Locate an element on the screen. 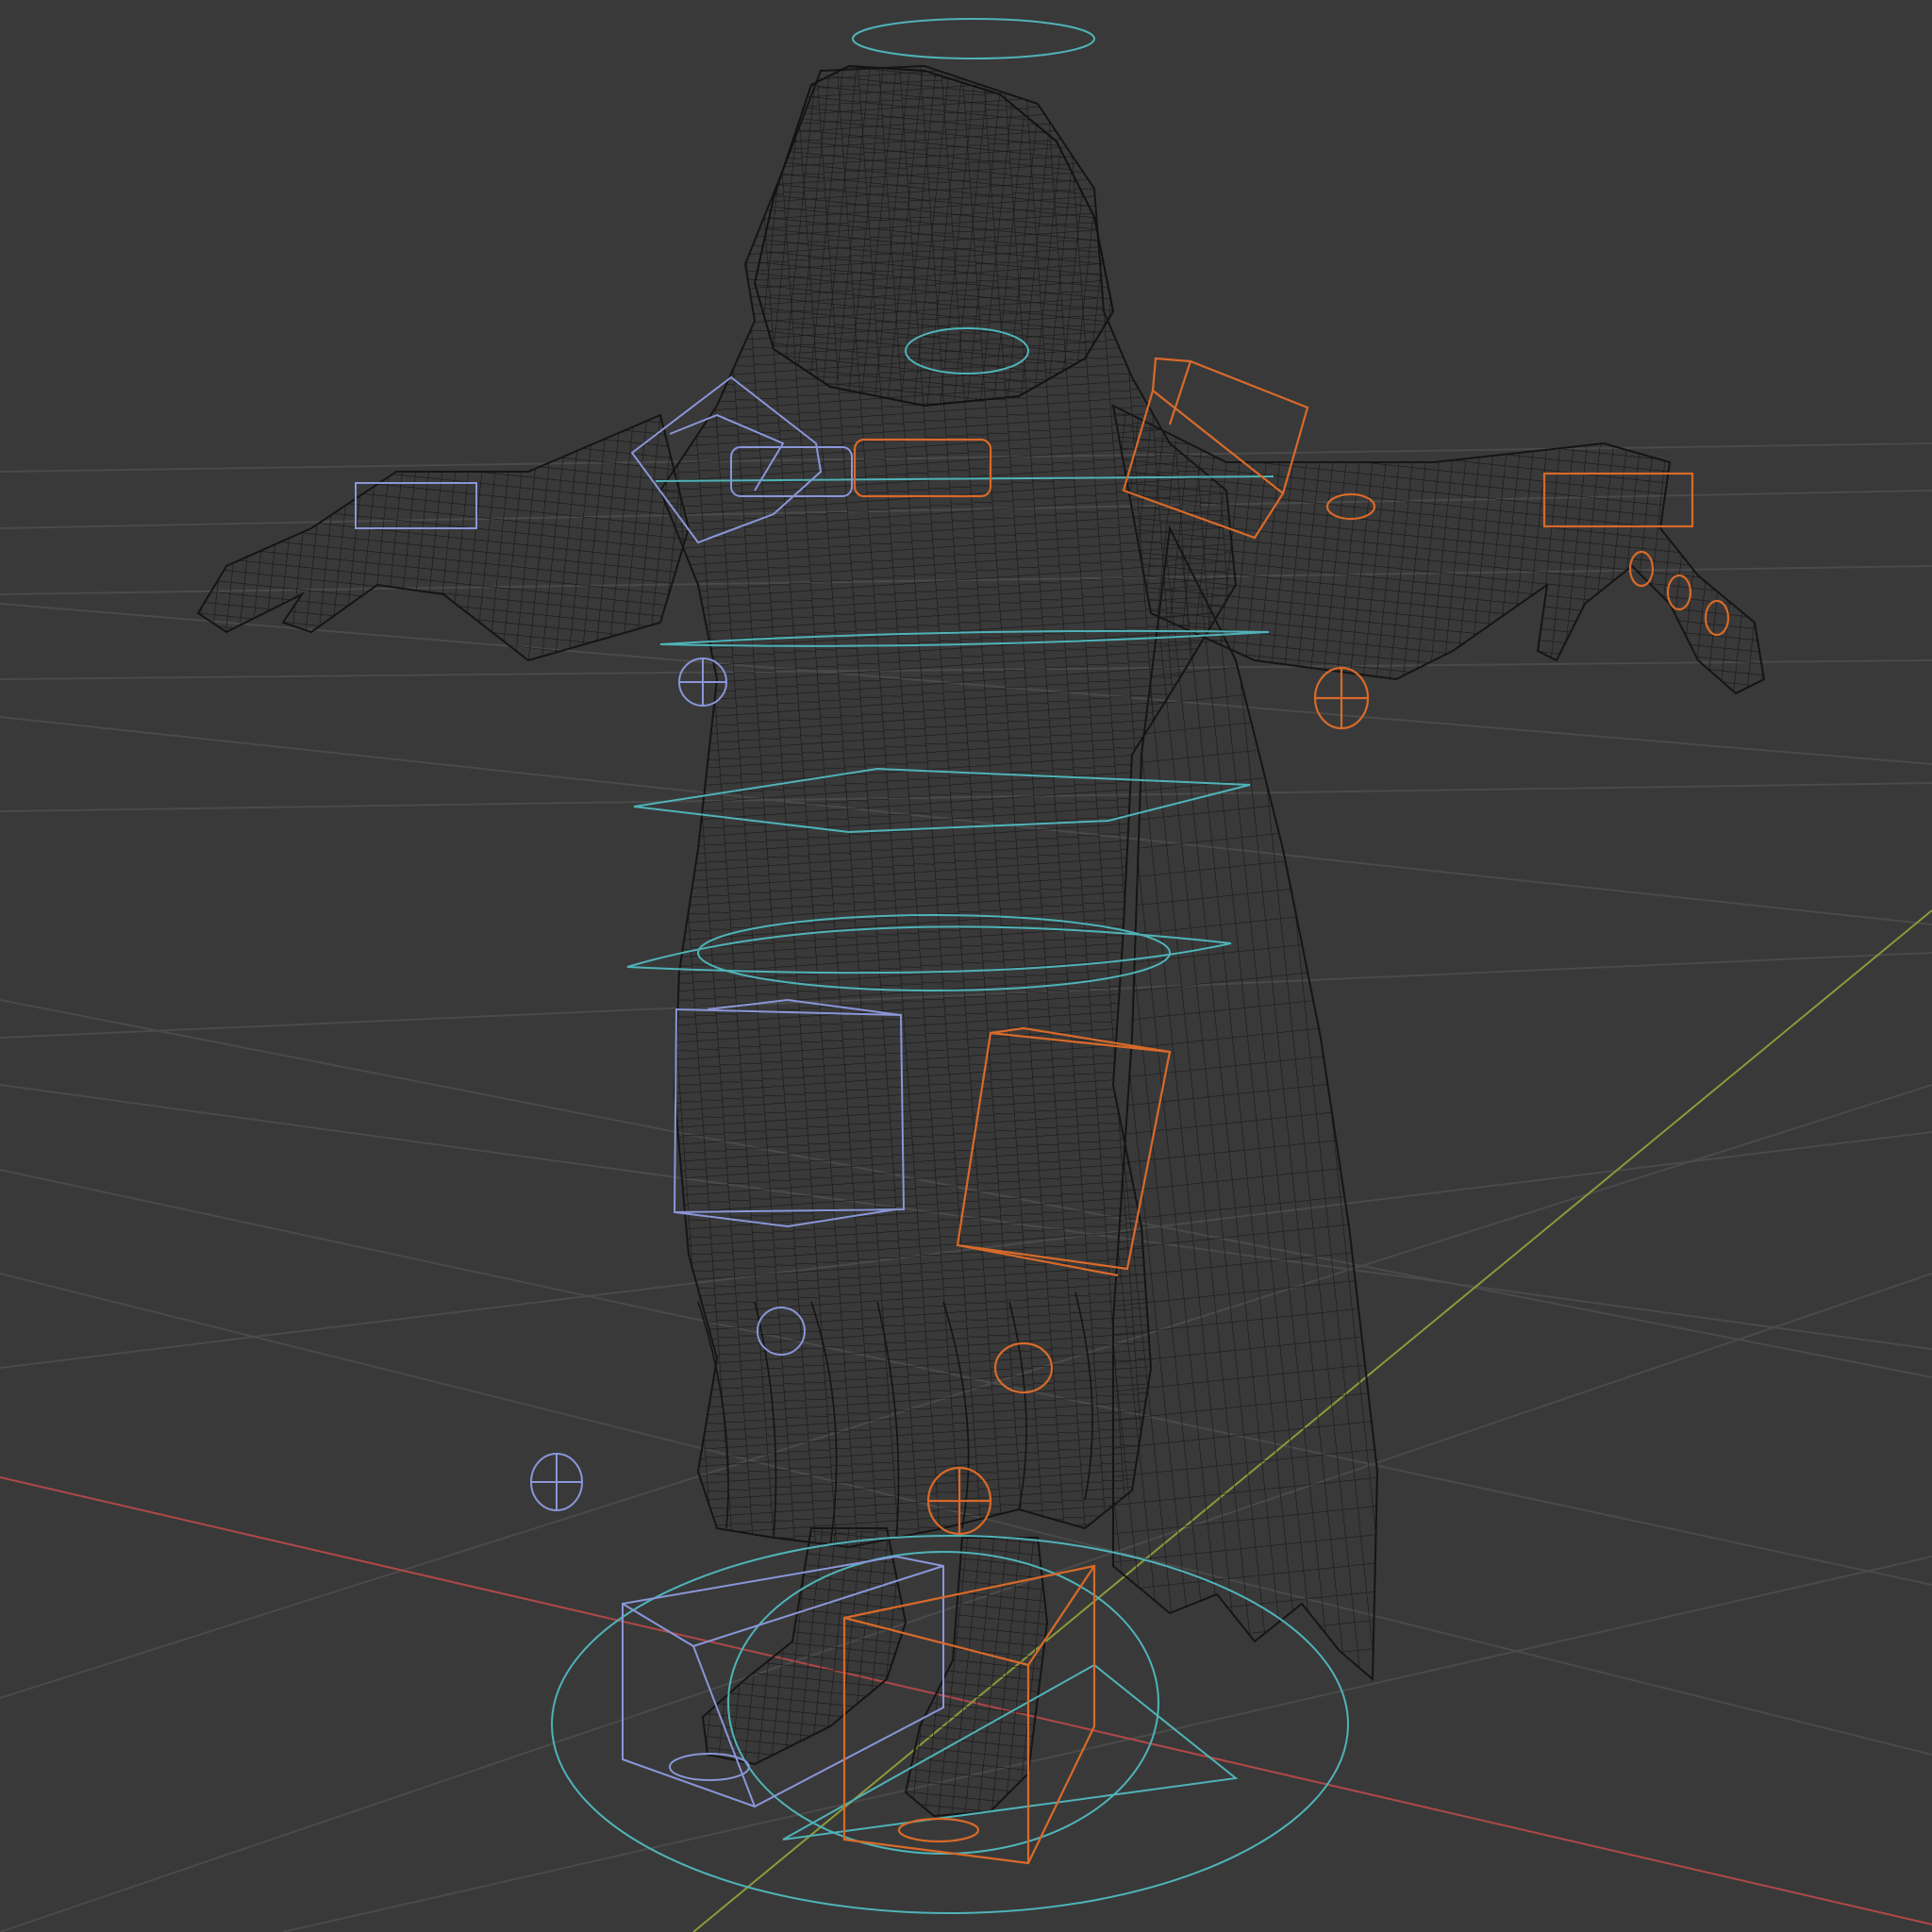 The height and width of the screenshot is (1932, 1932). head-halo-control is located at coordinates (974, 38).